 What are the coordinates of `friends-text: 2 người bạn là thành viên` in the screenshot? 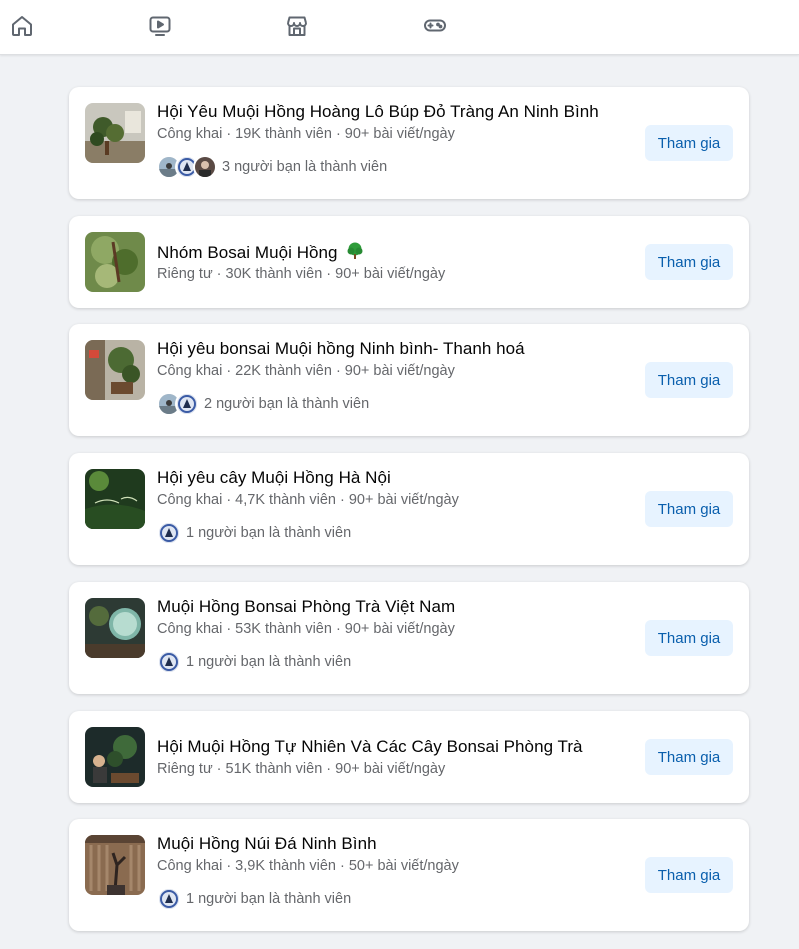 It's located at (287, 404).